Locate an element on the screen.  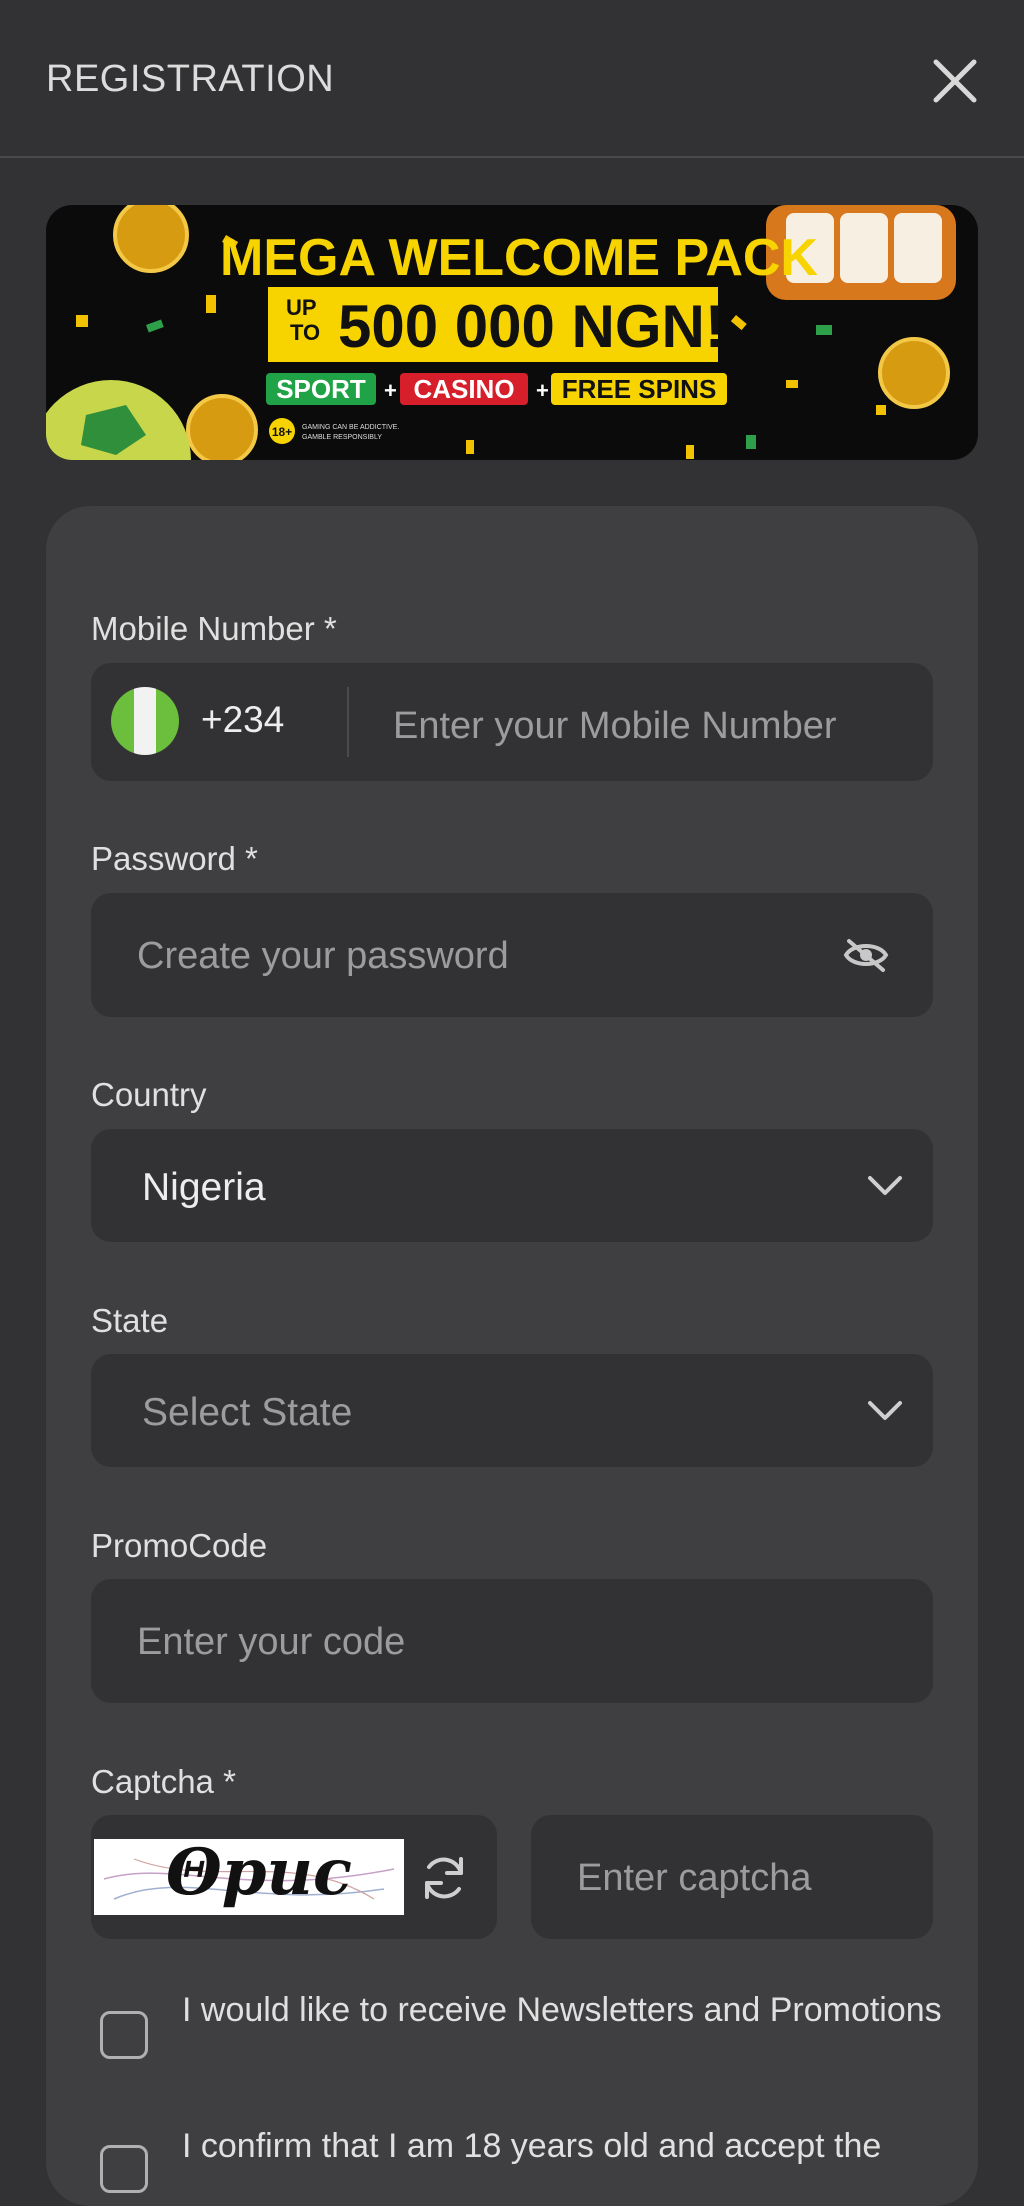
newsletter-checkbox is located at coordinates (124, 2035).